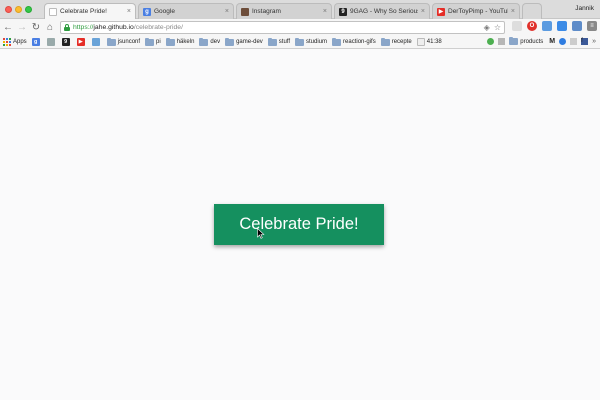 The image size is (600, 400). I want to click on bookmark-folder-dev: dev, so click(210, 41).